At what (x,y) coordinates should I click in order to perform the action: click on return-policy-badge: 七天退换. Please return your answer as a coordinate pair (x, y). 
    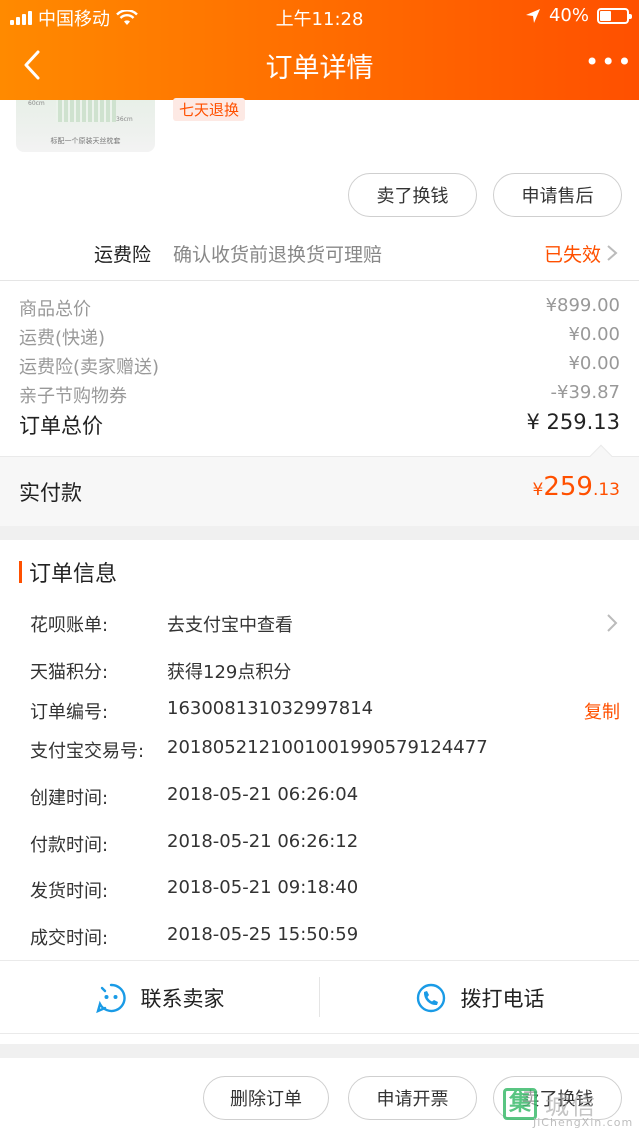
    Looking at the image, I should click on (209, 109).